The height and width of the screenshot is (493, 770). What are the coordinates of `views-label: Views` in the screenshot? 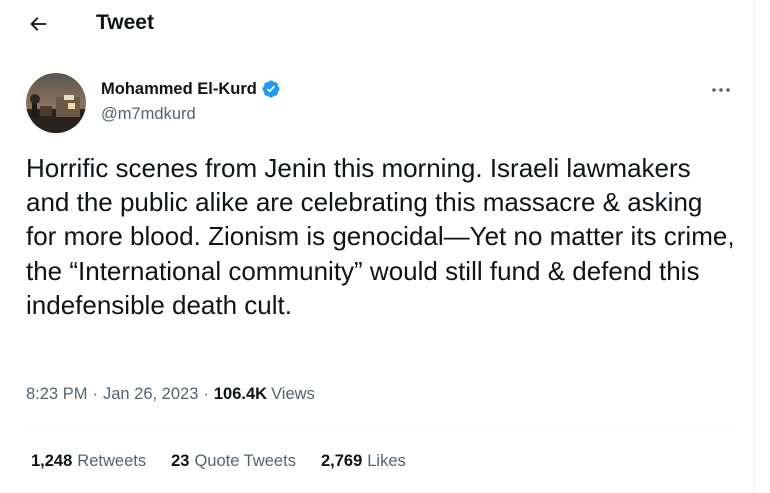 It's located at (293, 394).